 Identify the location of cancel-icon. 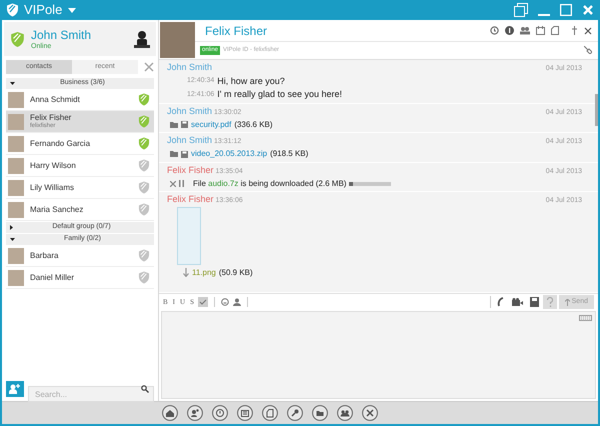
(173, 183).